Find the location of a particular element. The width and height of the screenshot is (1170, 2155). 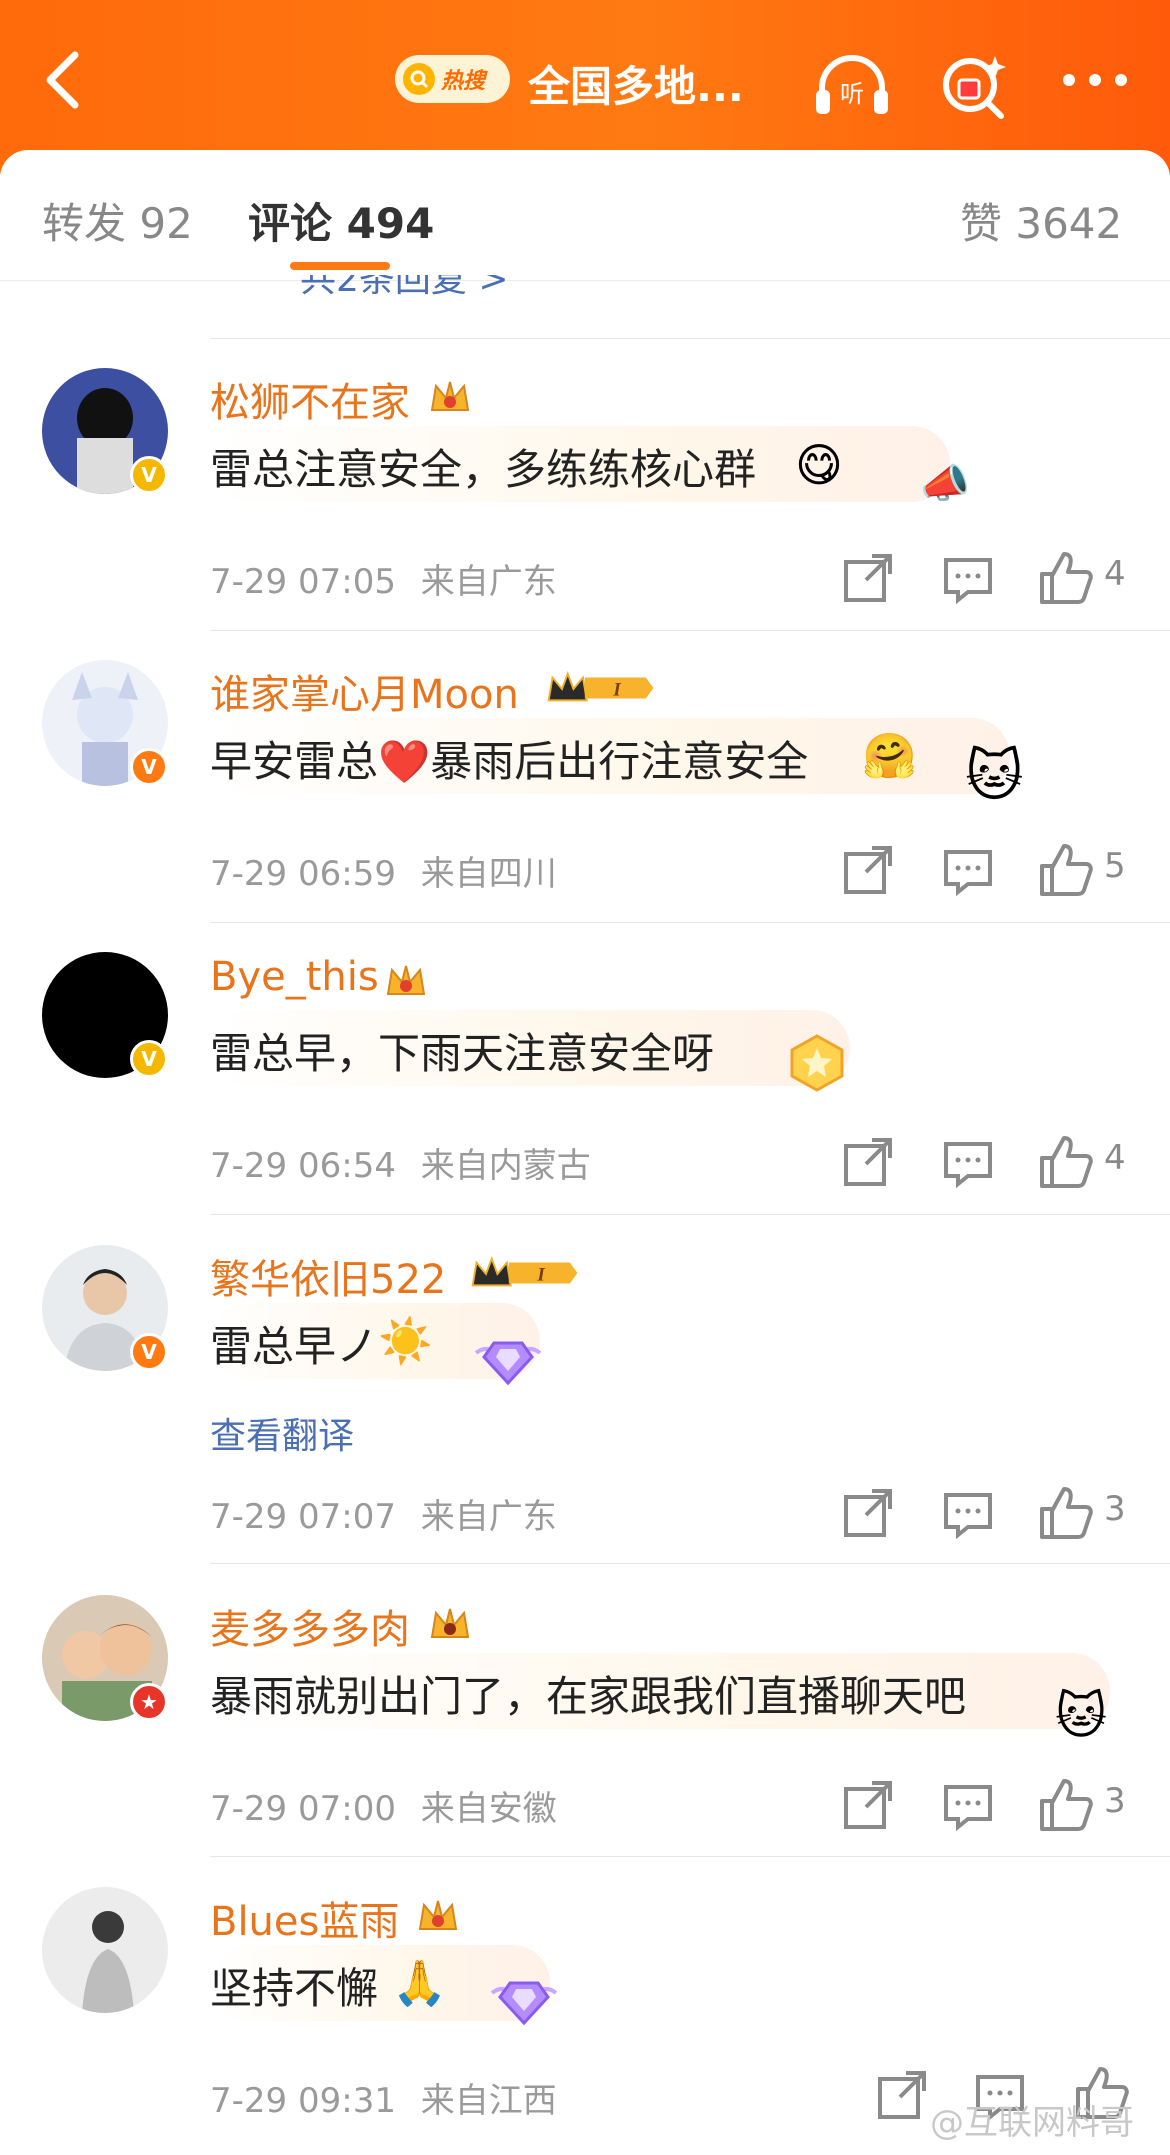

tab-bar: 转发 92 评论 494 赞 3642 is located at coordinates (585, 215).